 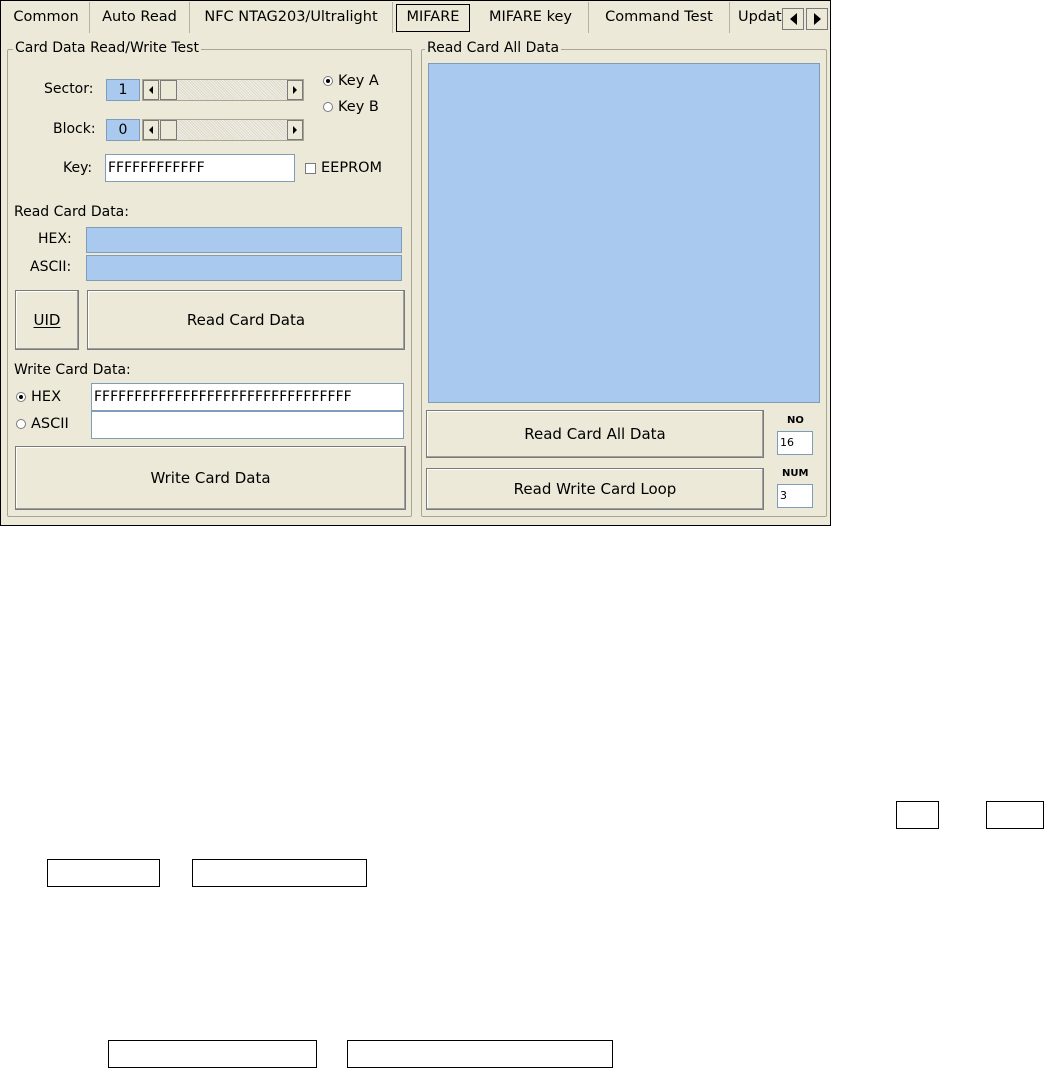 What do you see at coordinates (140, 17) in the screenshot?
I see `tab-auto-read: Auto Read` at bounding box center [140, 17].